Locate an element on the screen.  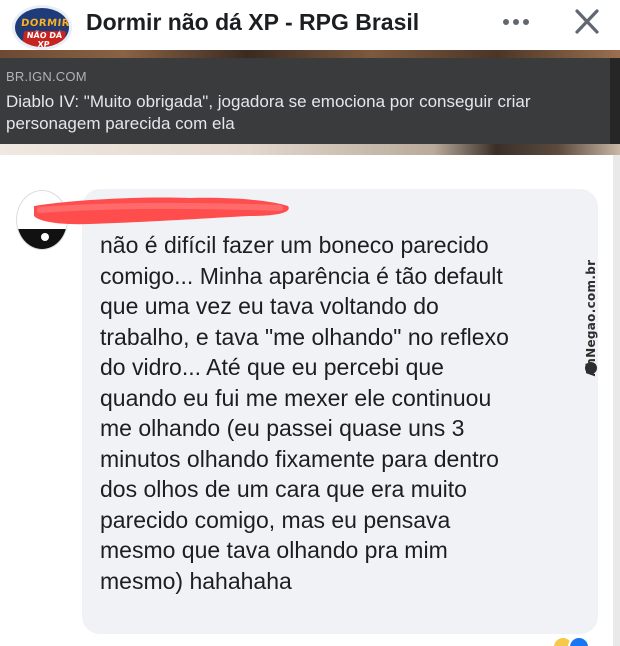
watermark-text: AhNegao.com.br is located at coordinates (591, 318).